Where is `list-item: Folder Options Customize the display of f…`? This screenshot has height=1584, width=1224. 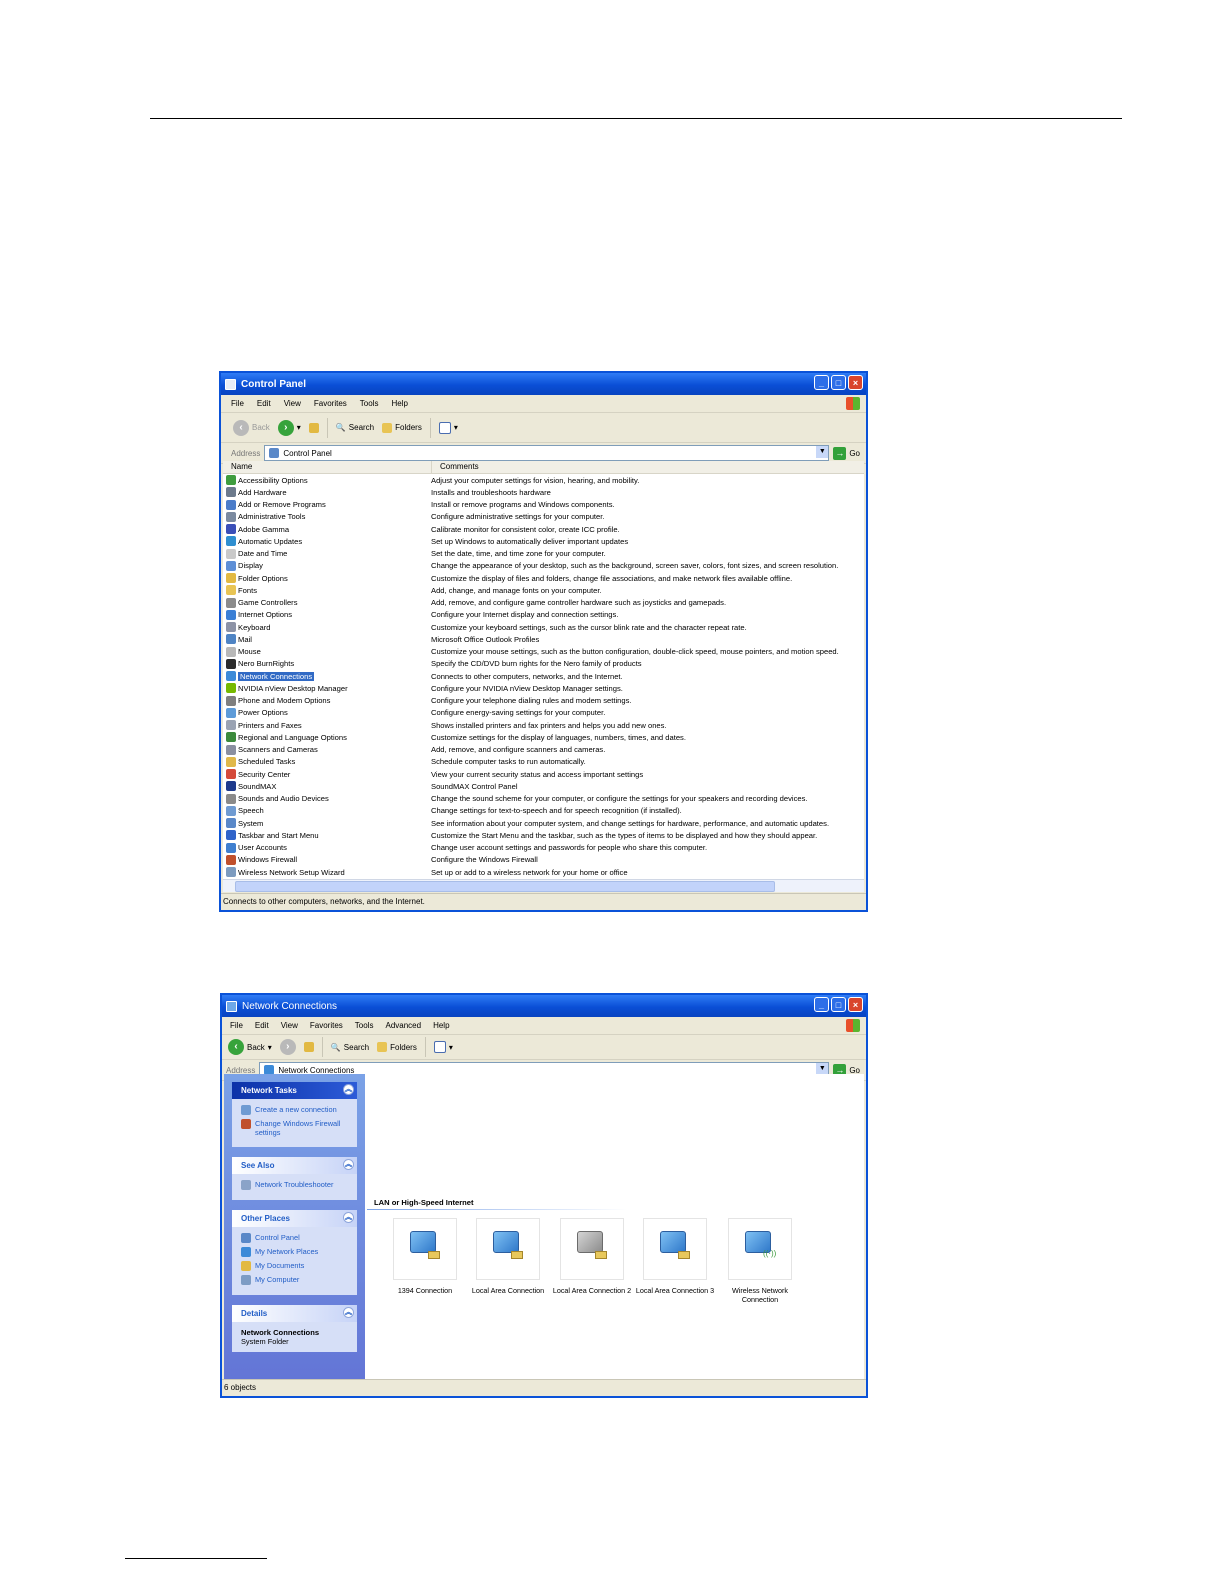
list-item: Folder Options Customize the display of f… is located at coordinates (543, 578).